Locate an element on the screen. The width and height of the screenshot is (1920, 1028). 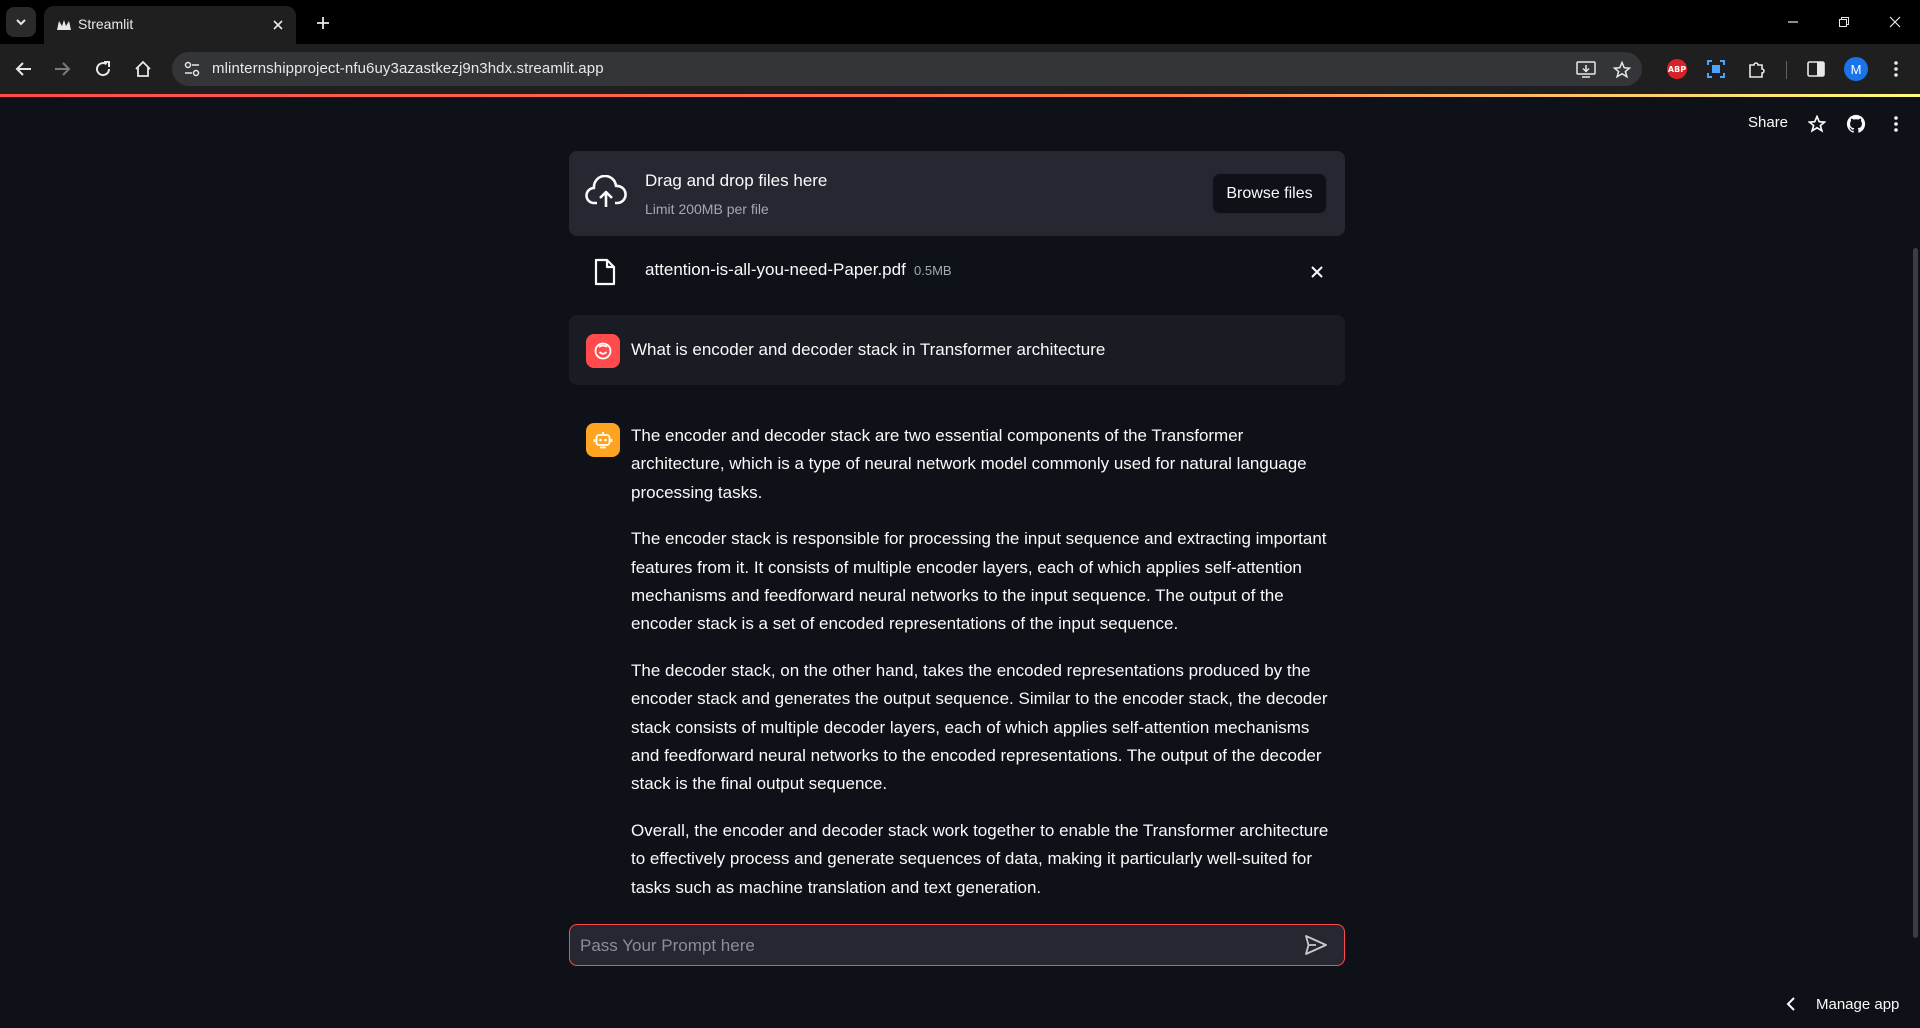
browser-tab: Streamlit is located at coordinates (170, 25).